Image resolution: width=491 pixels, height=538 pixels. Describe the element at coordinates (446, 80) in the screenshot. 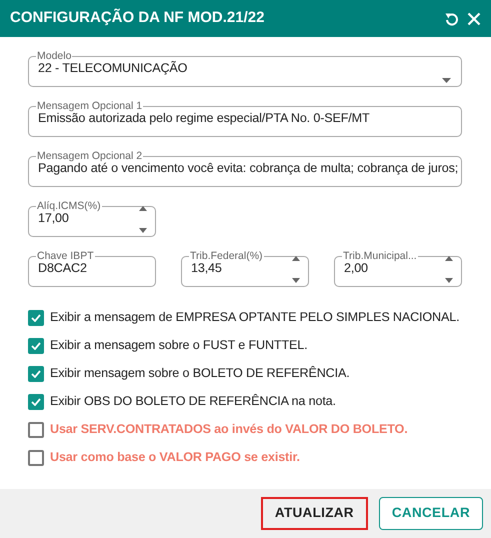

I see `caret-icon` at that location.